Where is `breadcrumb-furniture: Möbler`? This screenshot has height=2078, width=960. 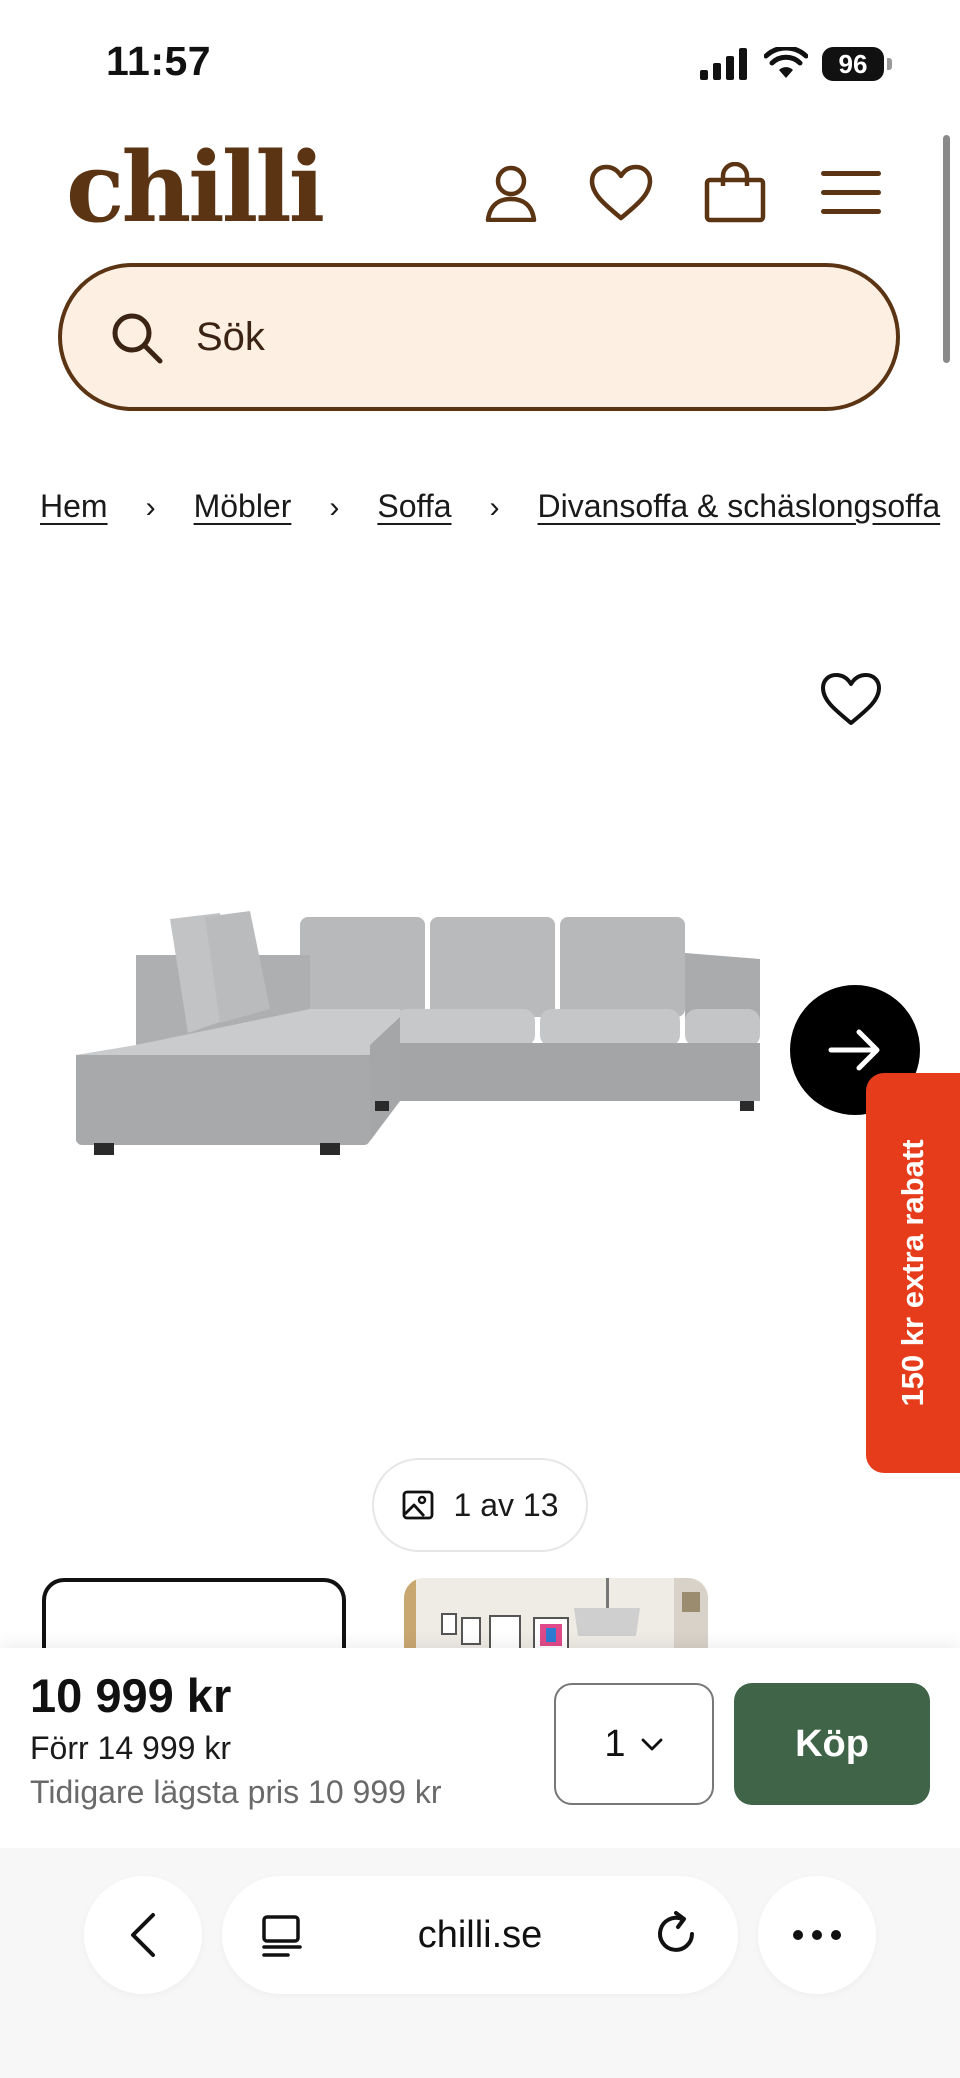 breadcrumb-furniture: Möbler is located at coordinates (243, 506).